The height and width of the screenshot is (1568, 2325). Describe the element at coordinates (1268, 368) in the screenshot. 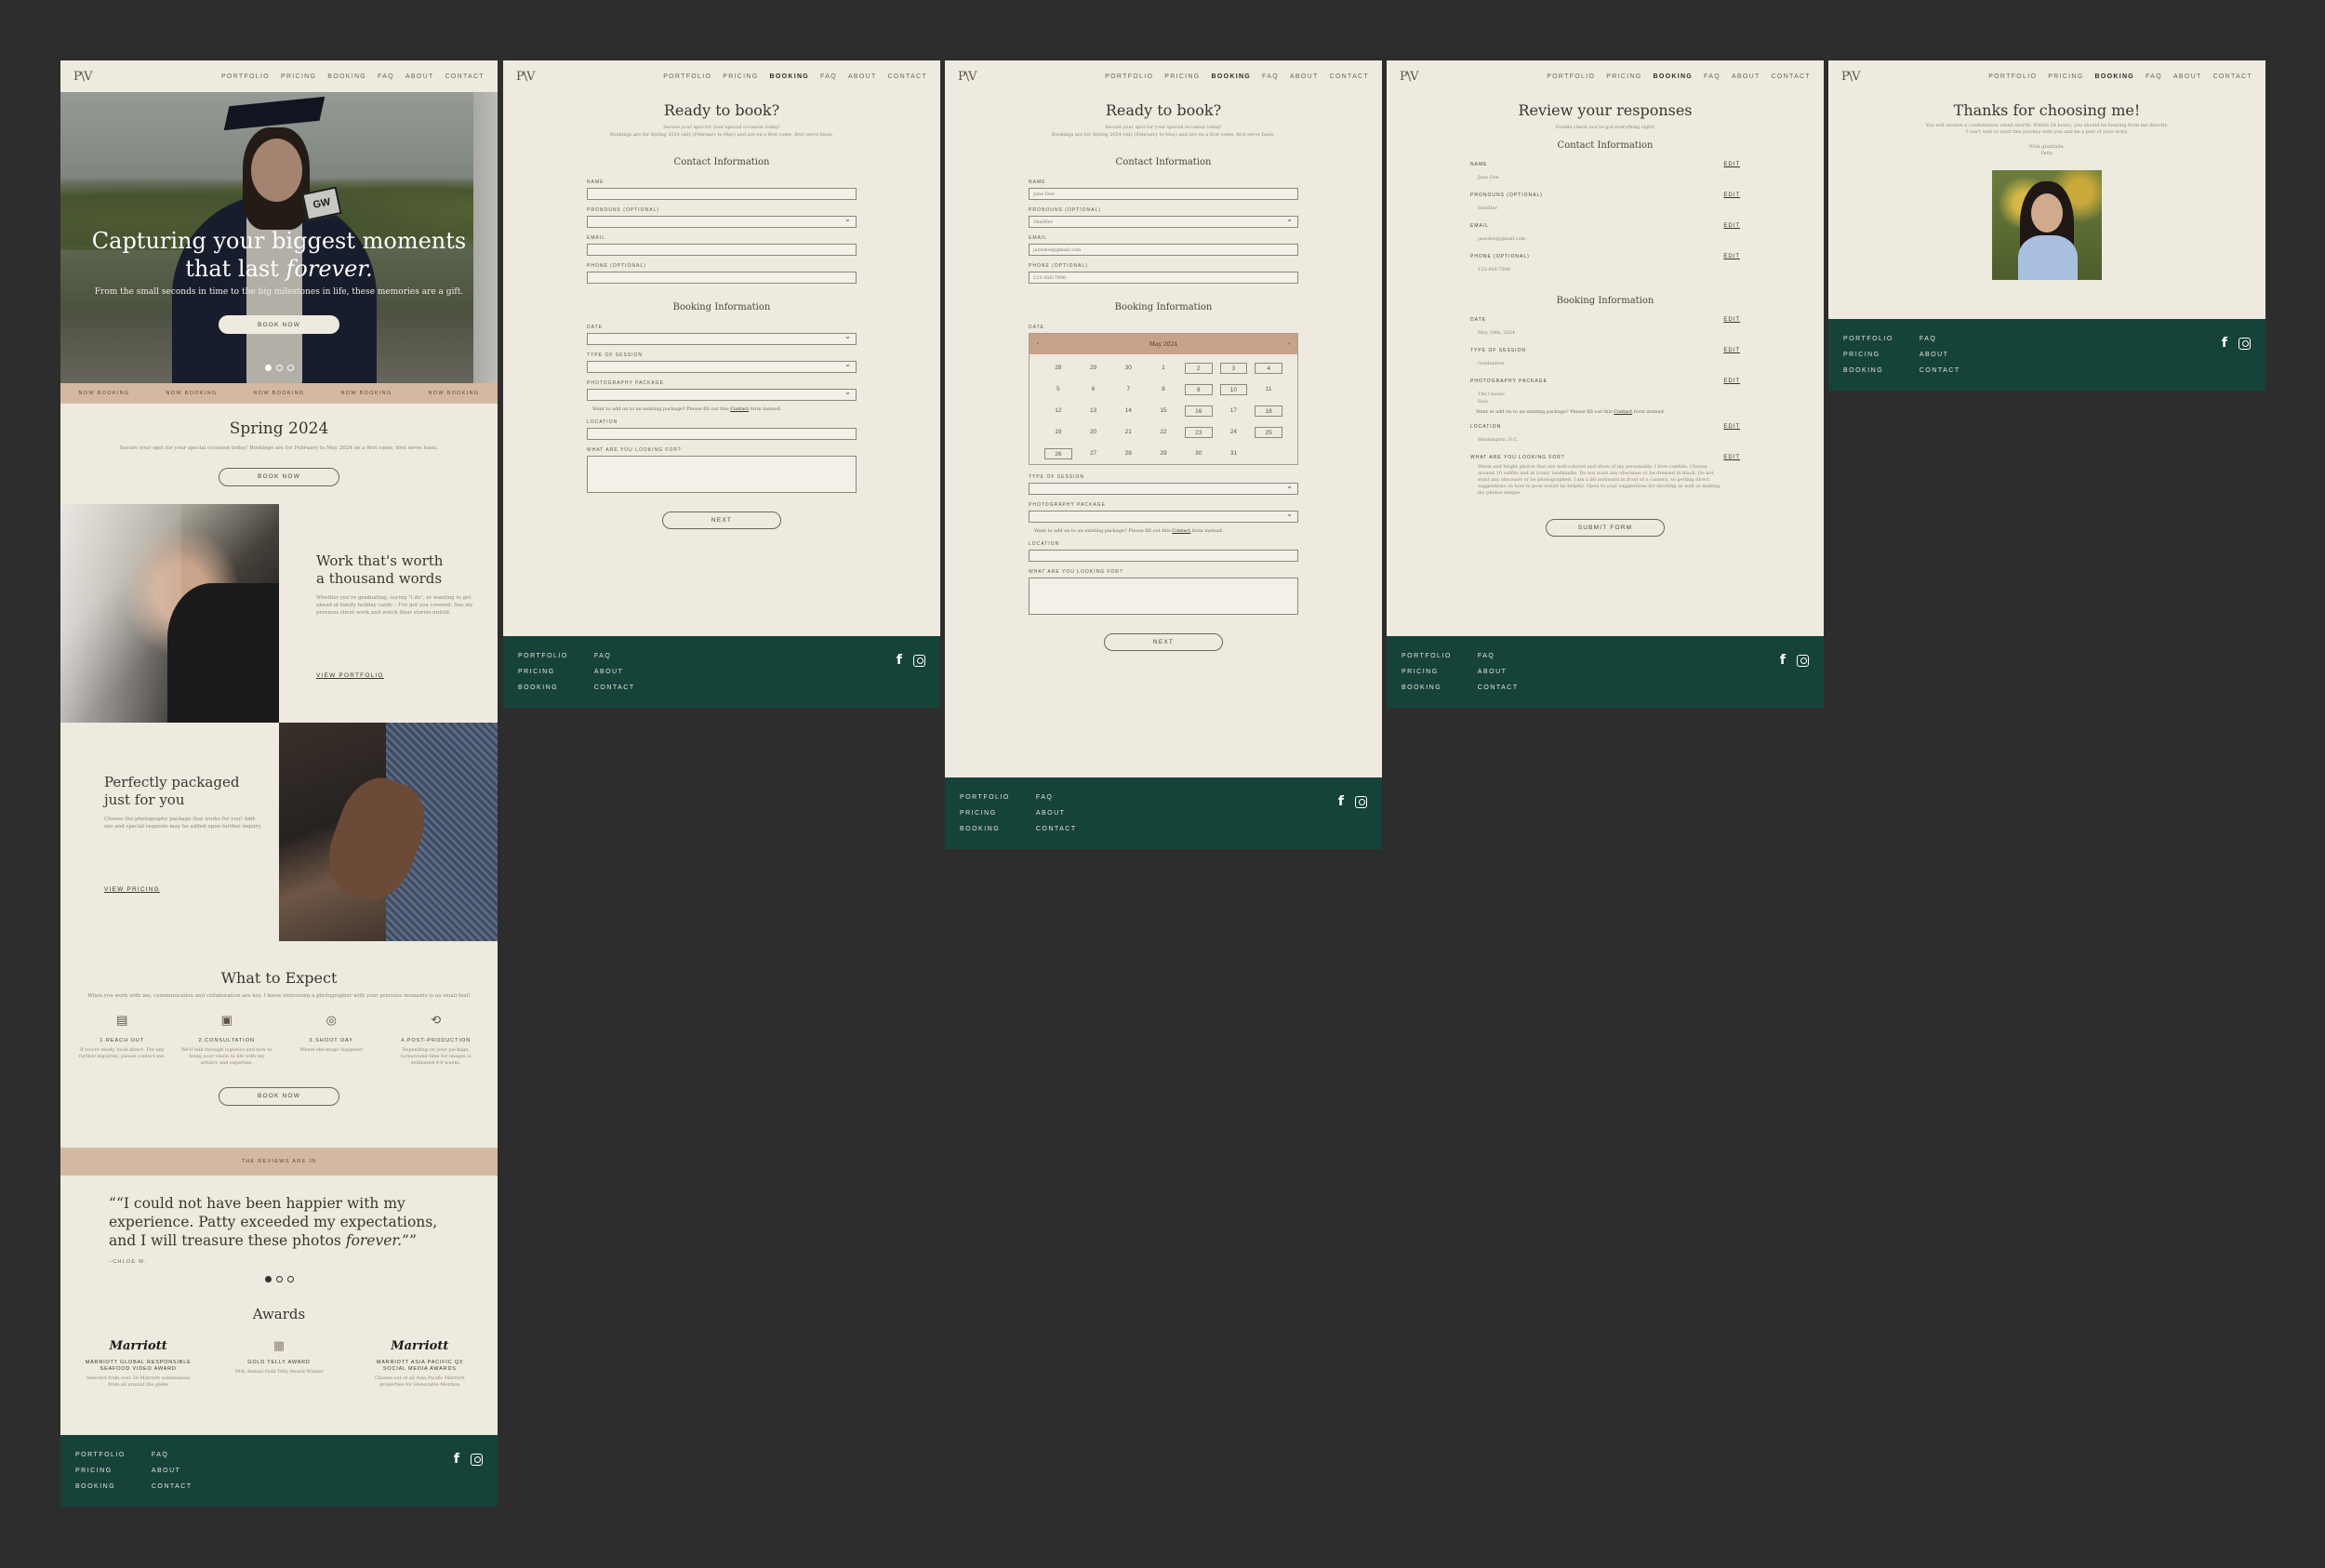

I see `calendar-day: 4` at that location.